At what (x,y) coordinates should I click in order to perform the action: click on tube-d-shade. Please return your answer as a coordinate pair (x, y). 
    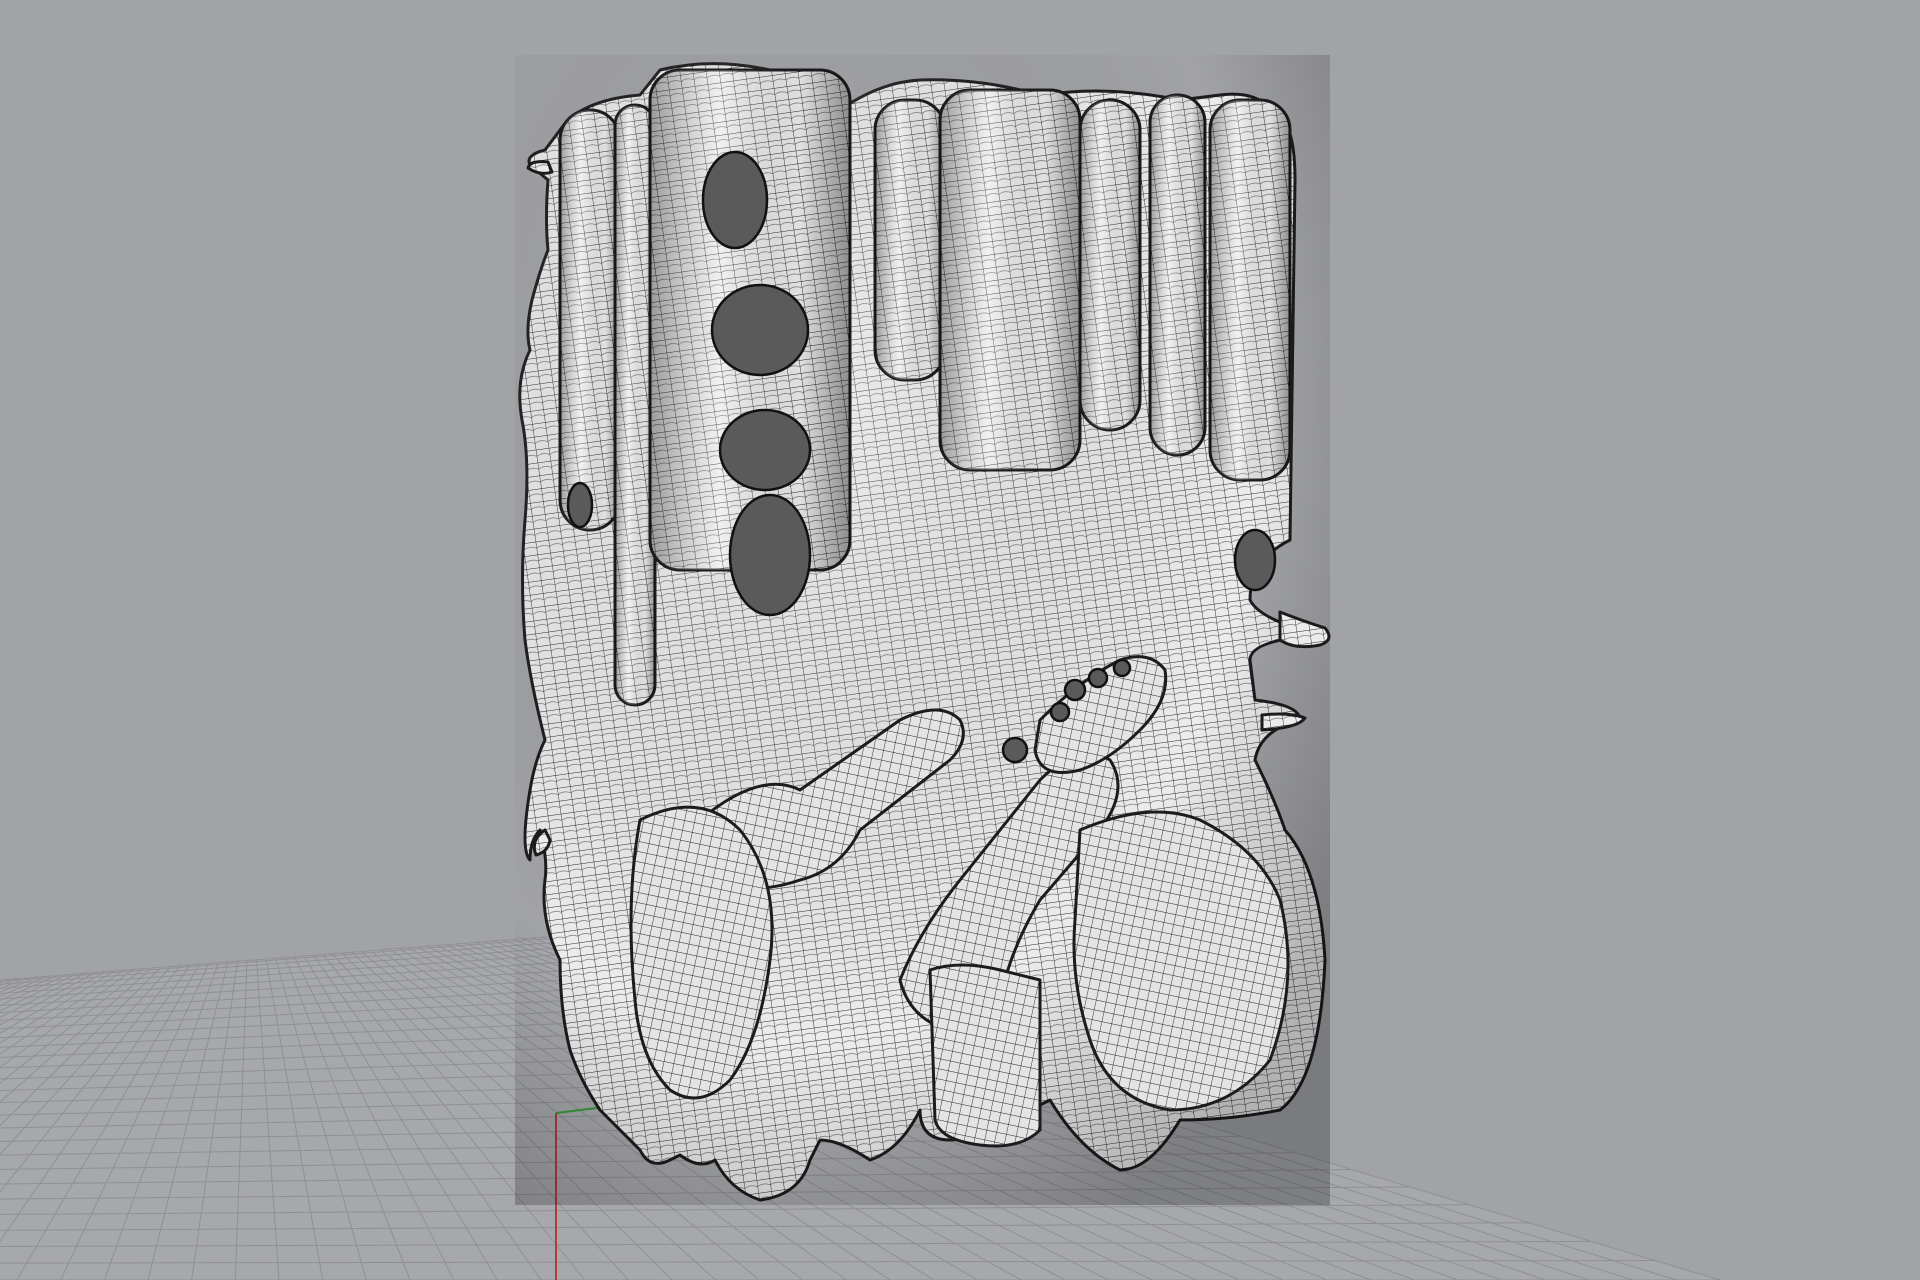
    Looking at the image, I should click on (1110, 265).